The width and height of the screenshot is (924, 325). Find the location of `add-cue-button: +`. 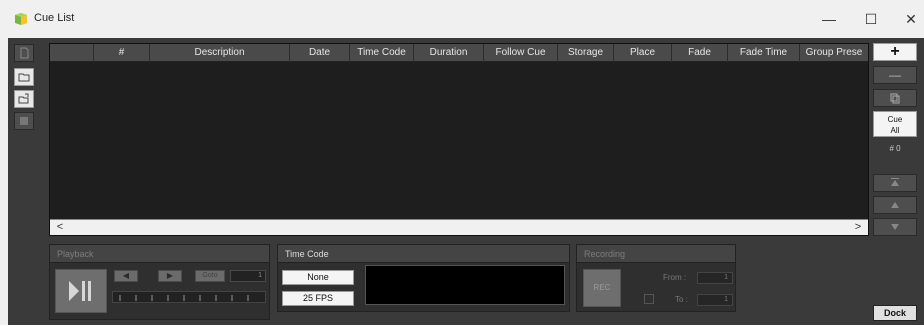

add-cue-button: + is located at coordinates (895, 52).